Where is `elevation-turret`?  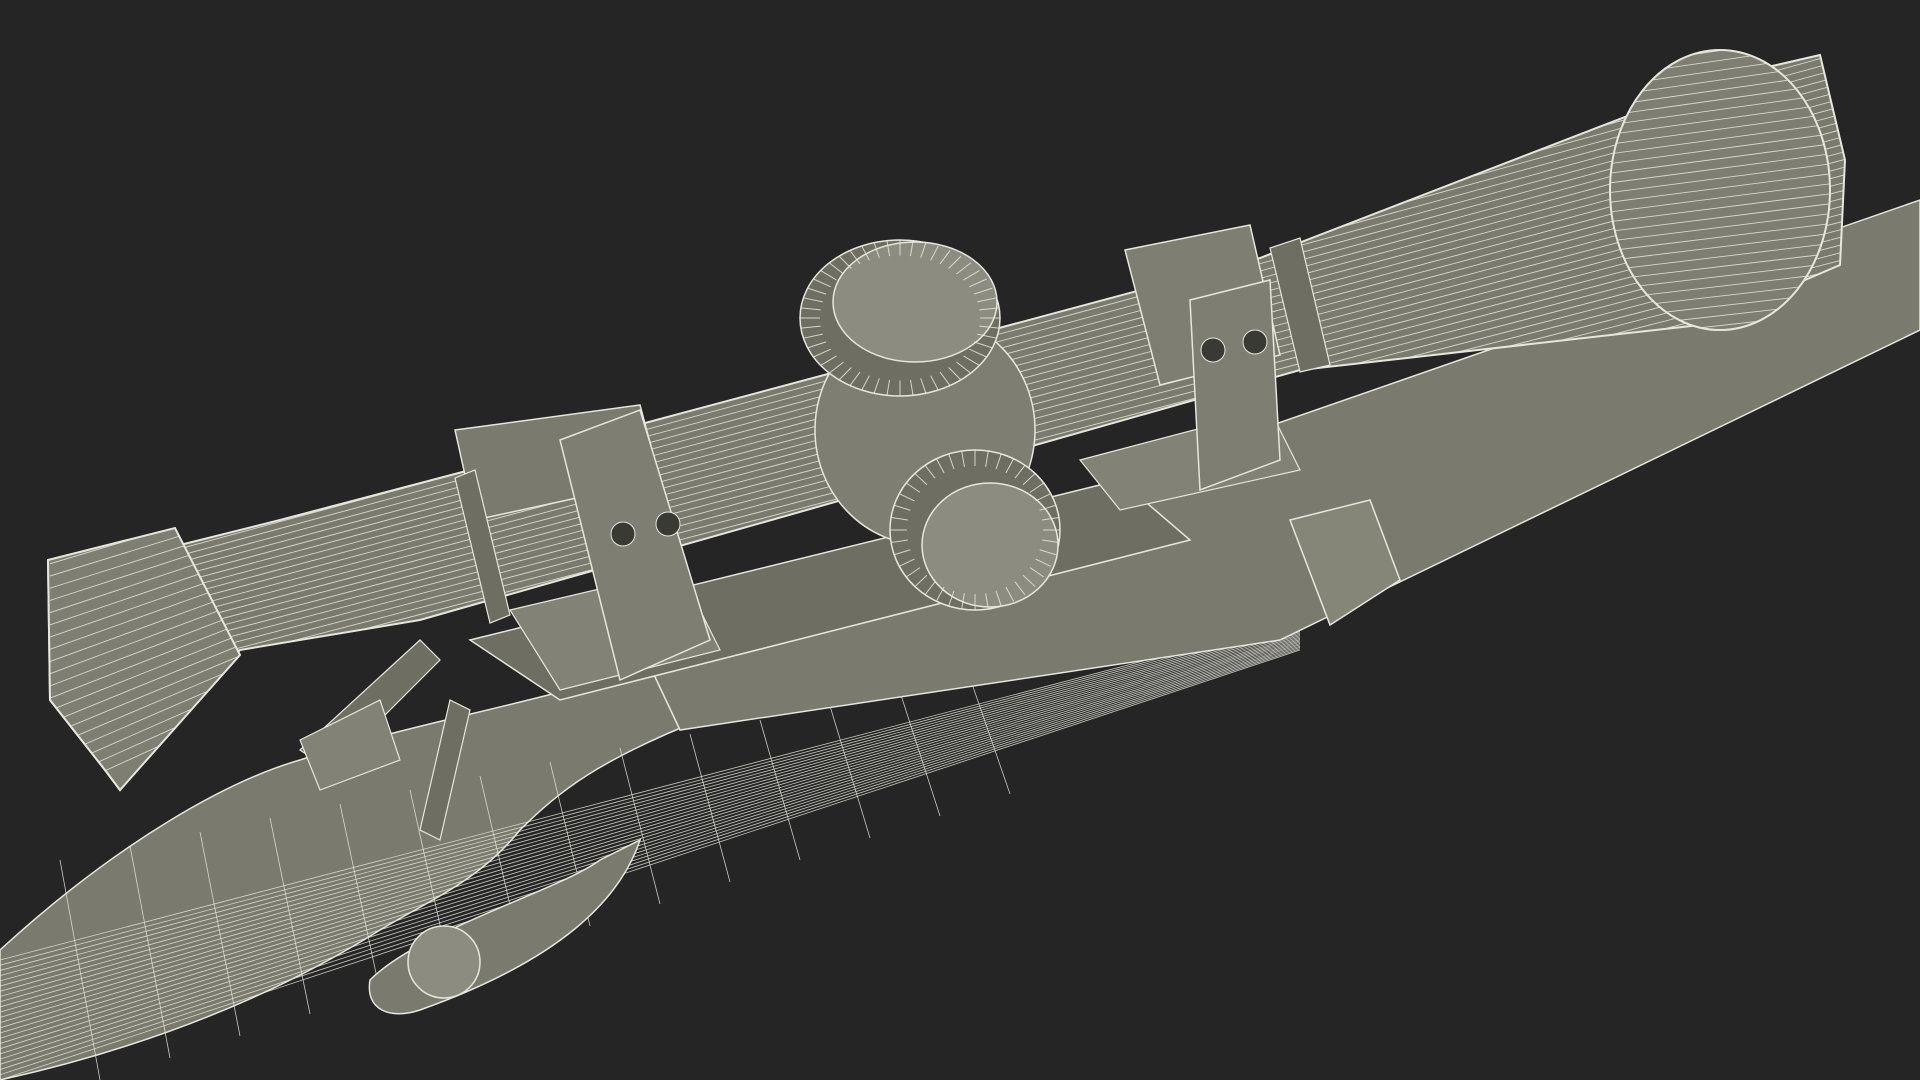
elevation-turret is located at coordinates (900, 318).